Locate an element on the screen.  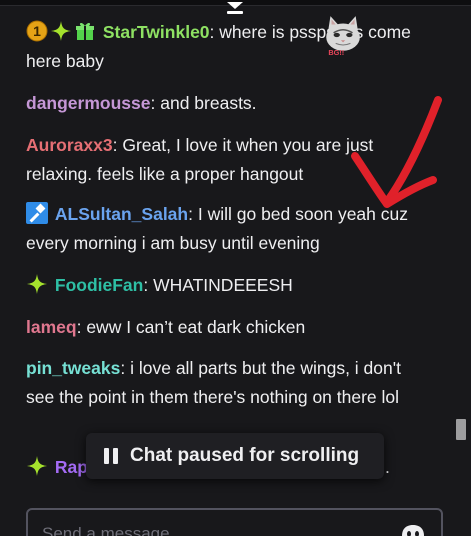
username: dangermousse is located at coordinates (88, 103).